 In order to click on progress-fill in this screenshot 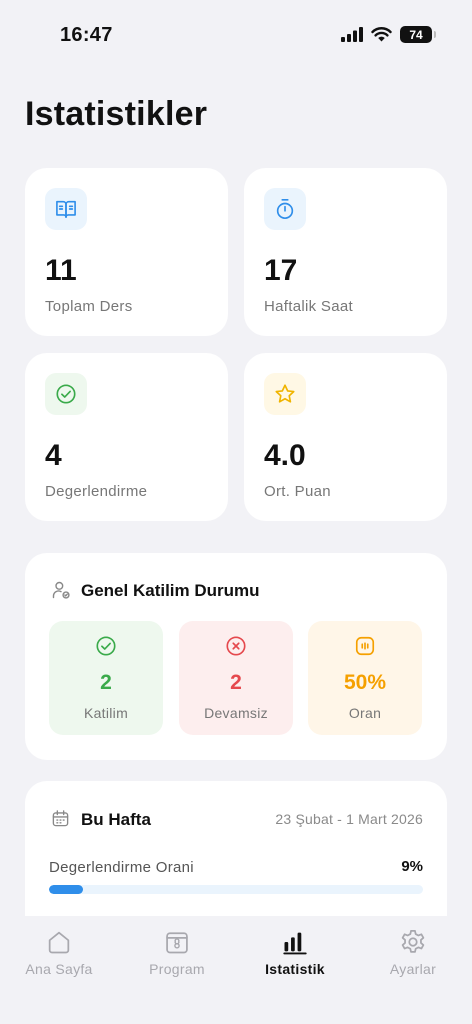, I will do `click(66, 889)`.